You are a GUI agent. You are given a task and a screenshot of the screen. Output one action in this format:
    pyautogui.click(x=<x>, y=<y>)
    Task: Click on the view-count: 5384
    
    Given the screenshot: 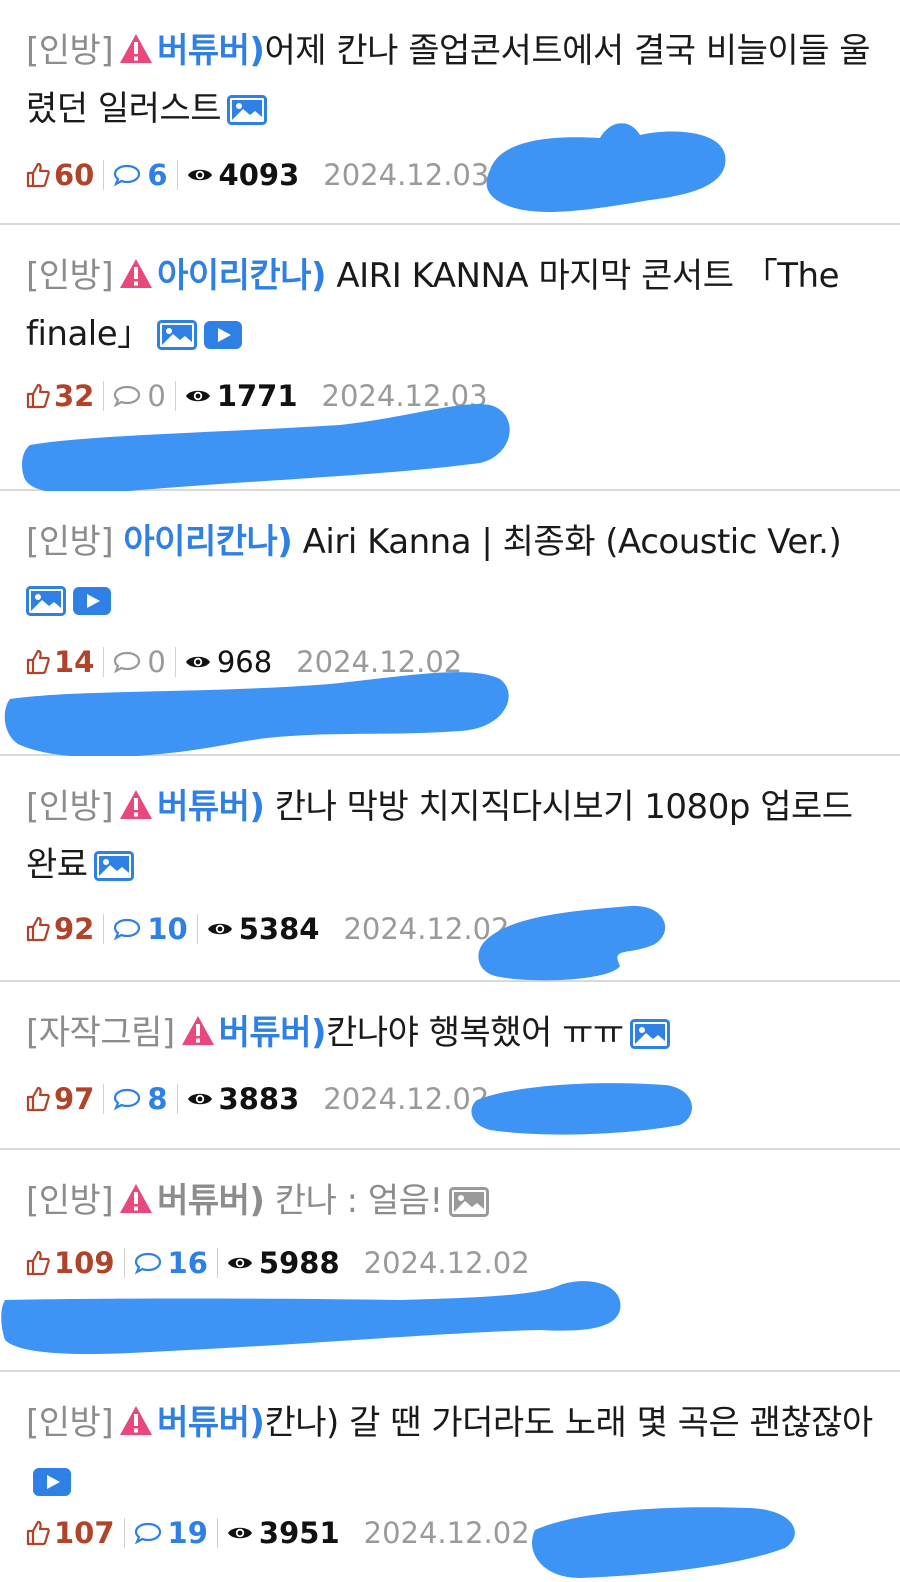 What is the action you would take?
    pyautogui.click(x=263, y=929)
    